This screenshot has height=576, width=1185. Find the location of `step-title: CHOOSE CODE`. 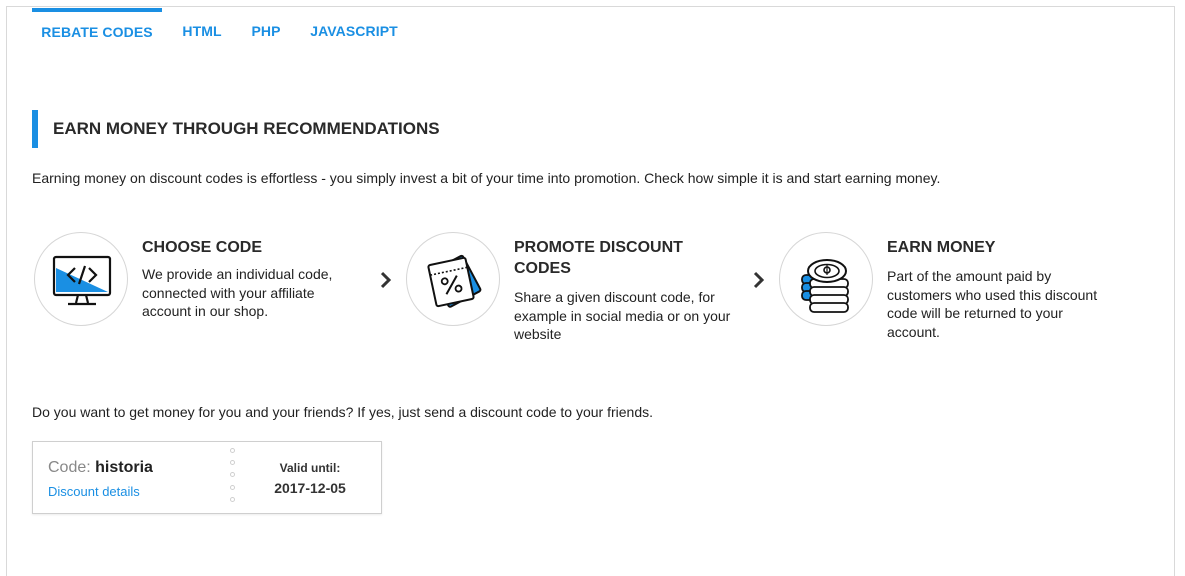

step-title: CHOOSE CODE is located at coordinates (202, 247).